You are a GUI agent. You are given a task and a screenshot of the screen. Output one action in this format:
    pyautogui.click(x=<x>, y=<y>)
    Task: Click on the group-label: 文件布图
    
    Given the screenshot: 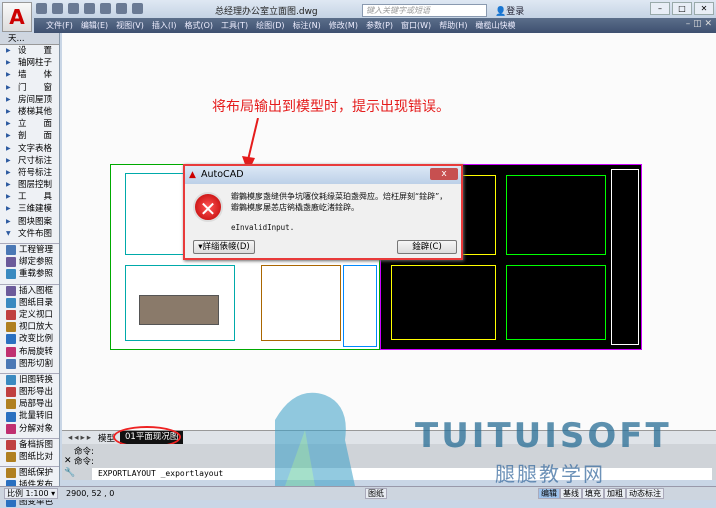 What is the action you would take?
    pyautogui.click(x=35, y=233)
    